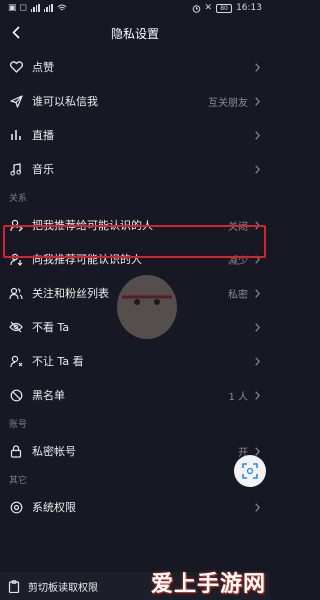  I want to click on back-button, so click(16, 32).